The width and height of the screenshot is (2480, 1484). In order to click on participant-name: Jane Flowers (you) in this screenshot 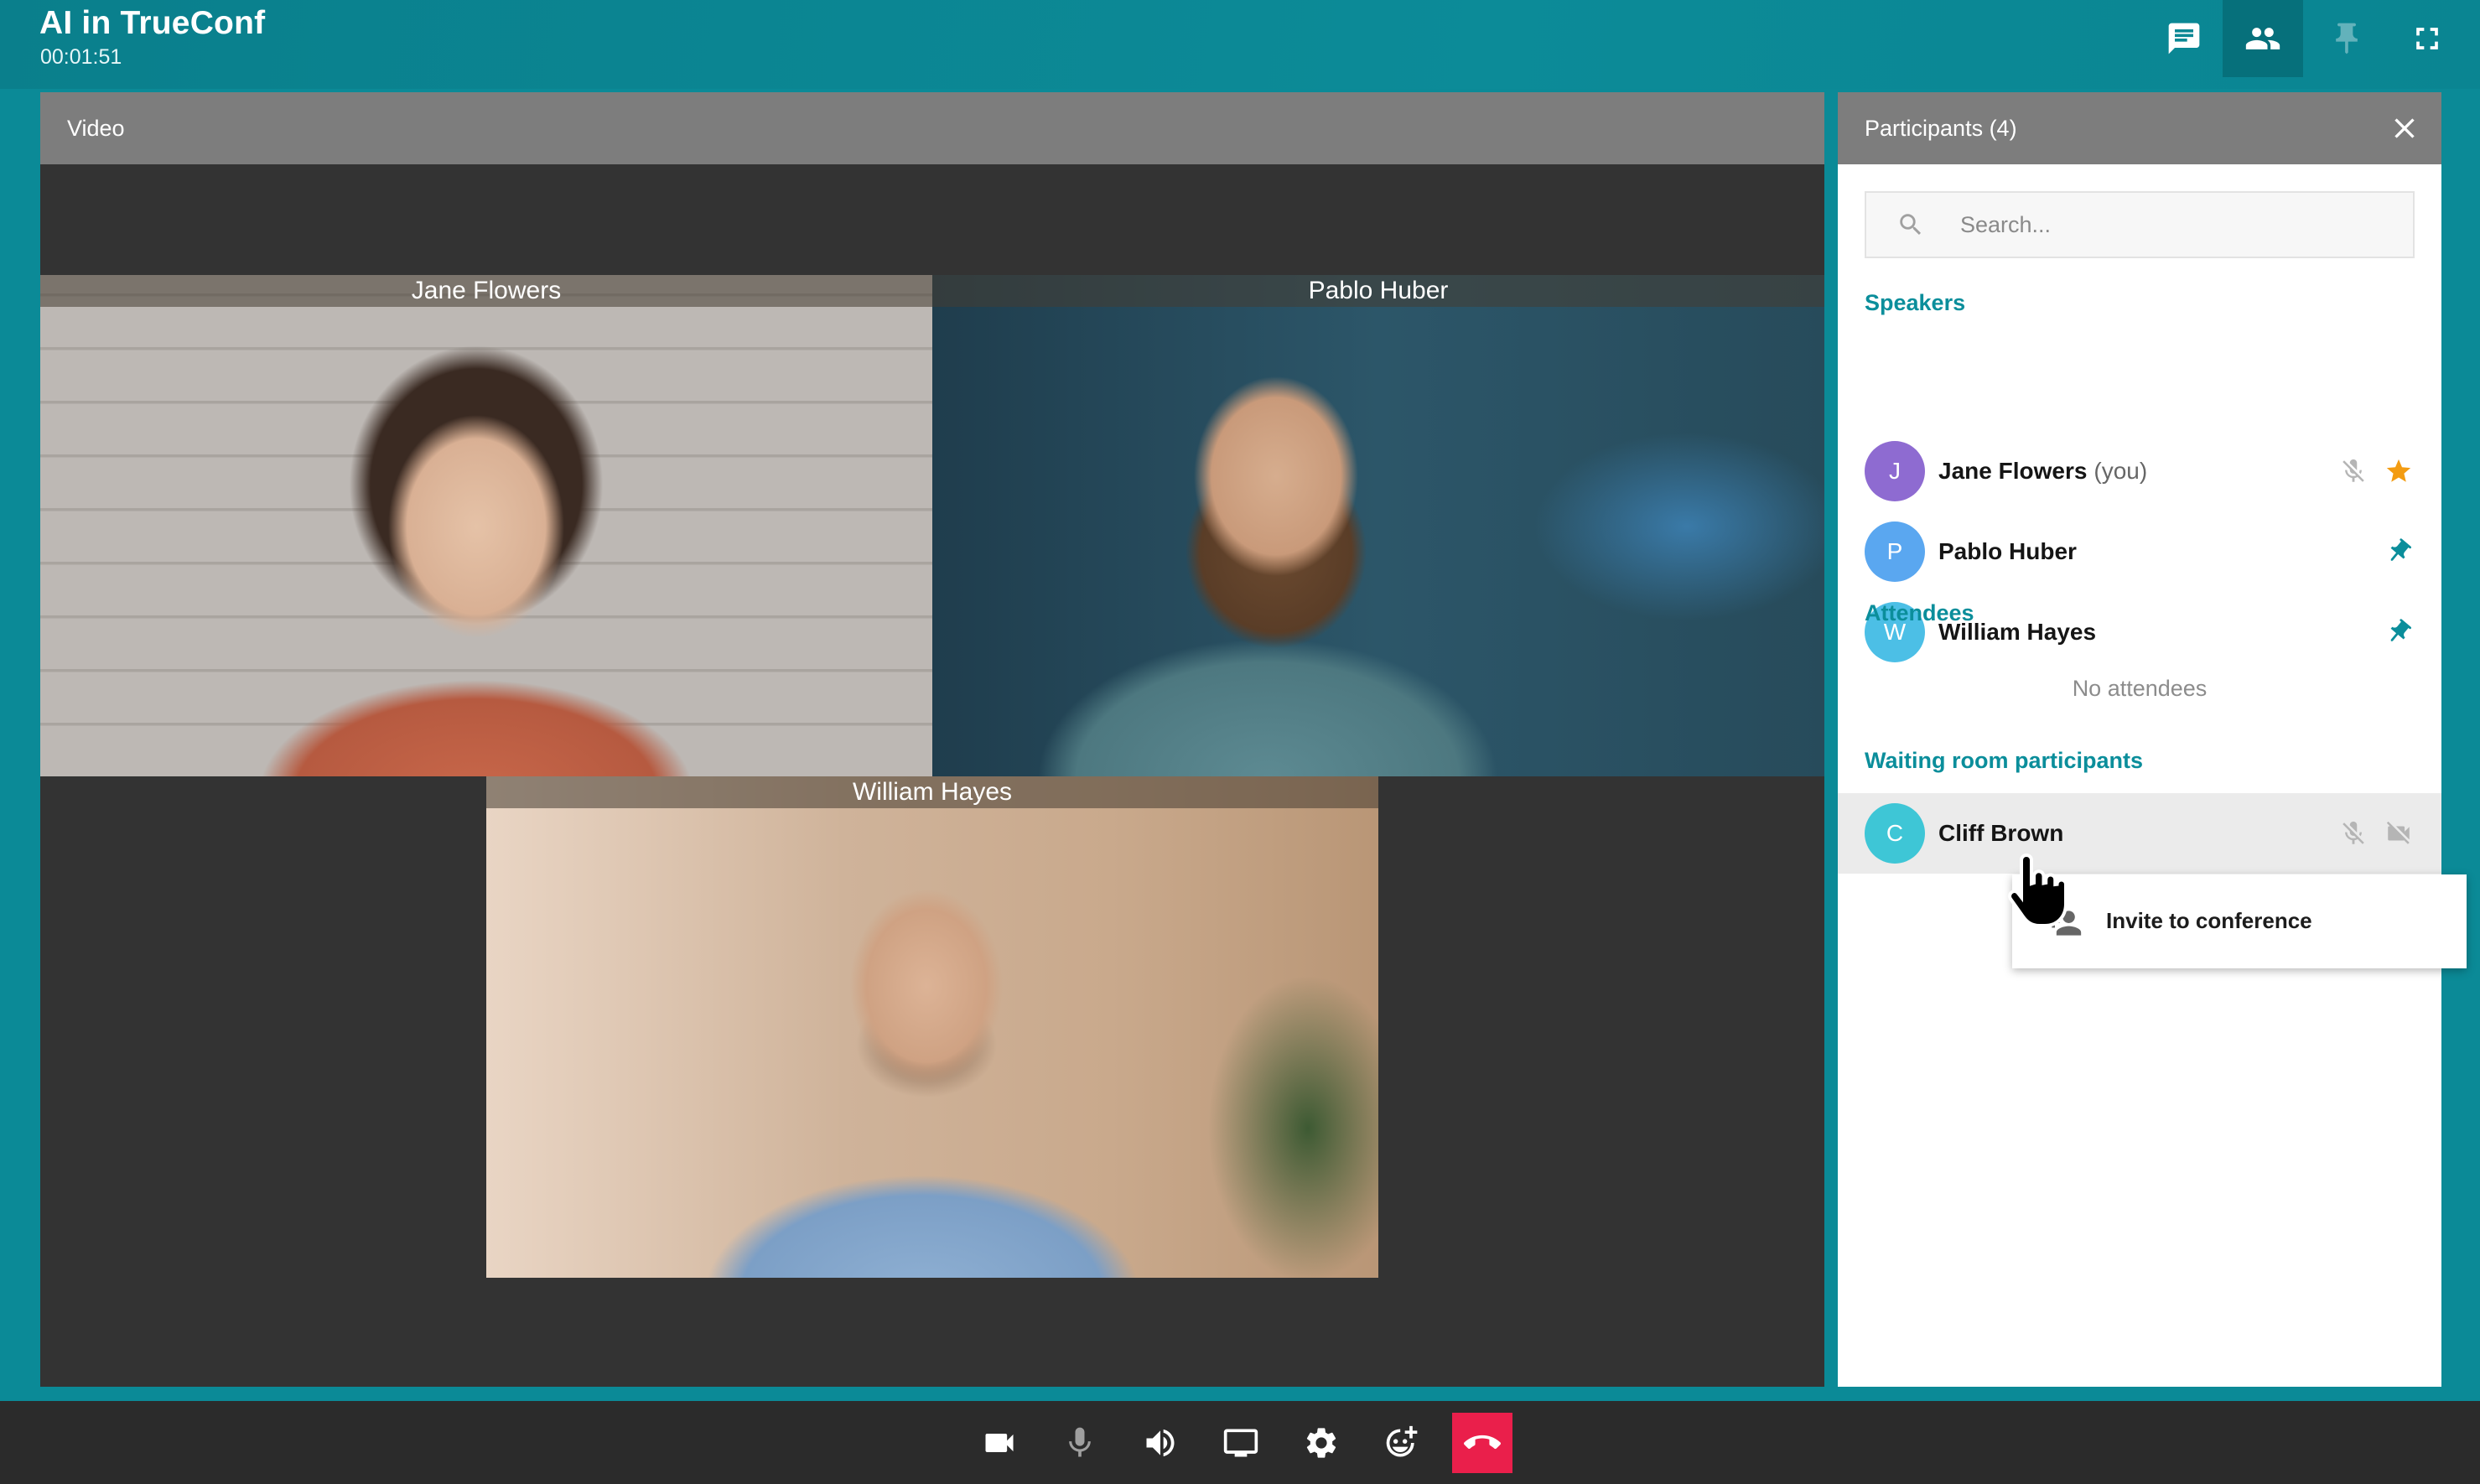, I will do `click(2042, 471)`.